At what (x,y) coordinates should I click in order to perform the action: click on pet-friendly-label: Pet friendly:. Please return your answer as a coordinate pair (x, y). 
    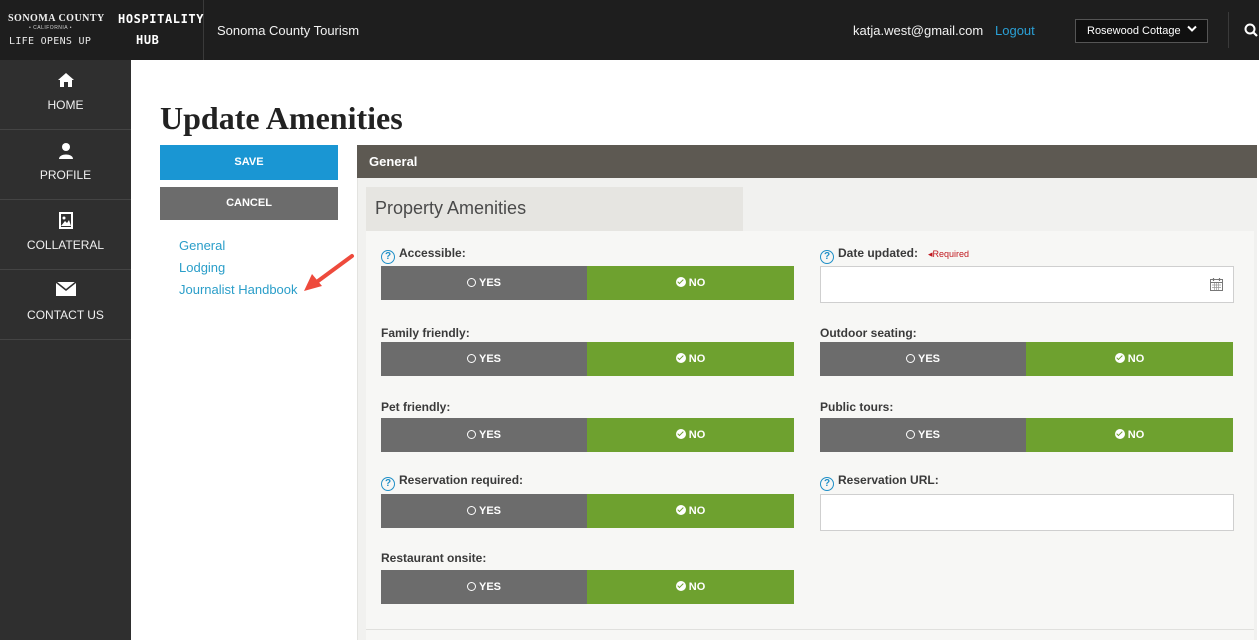
    Looking at the image, I should click on (416, 407).